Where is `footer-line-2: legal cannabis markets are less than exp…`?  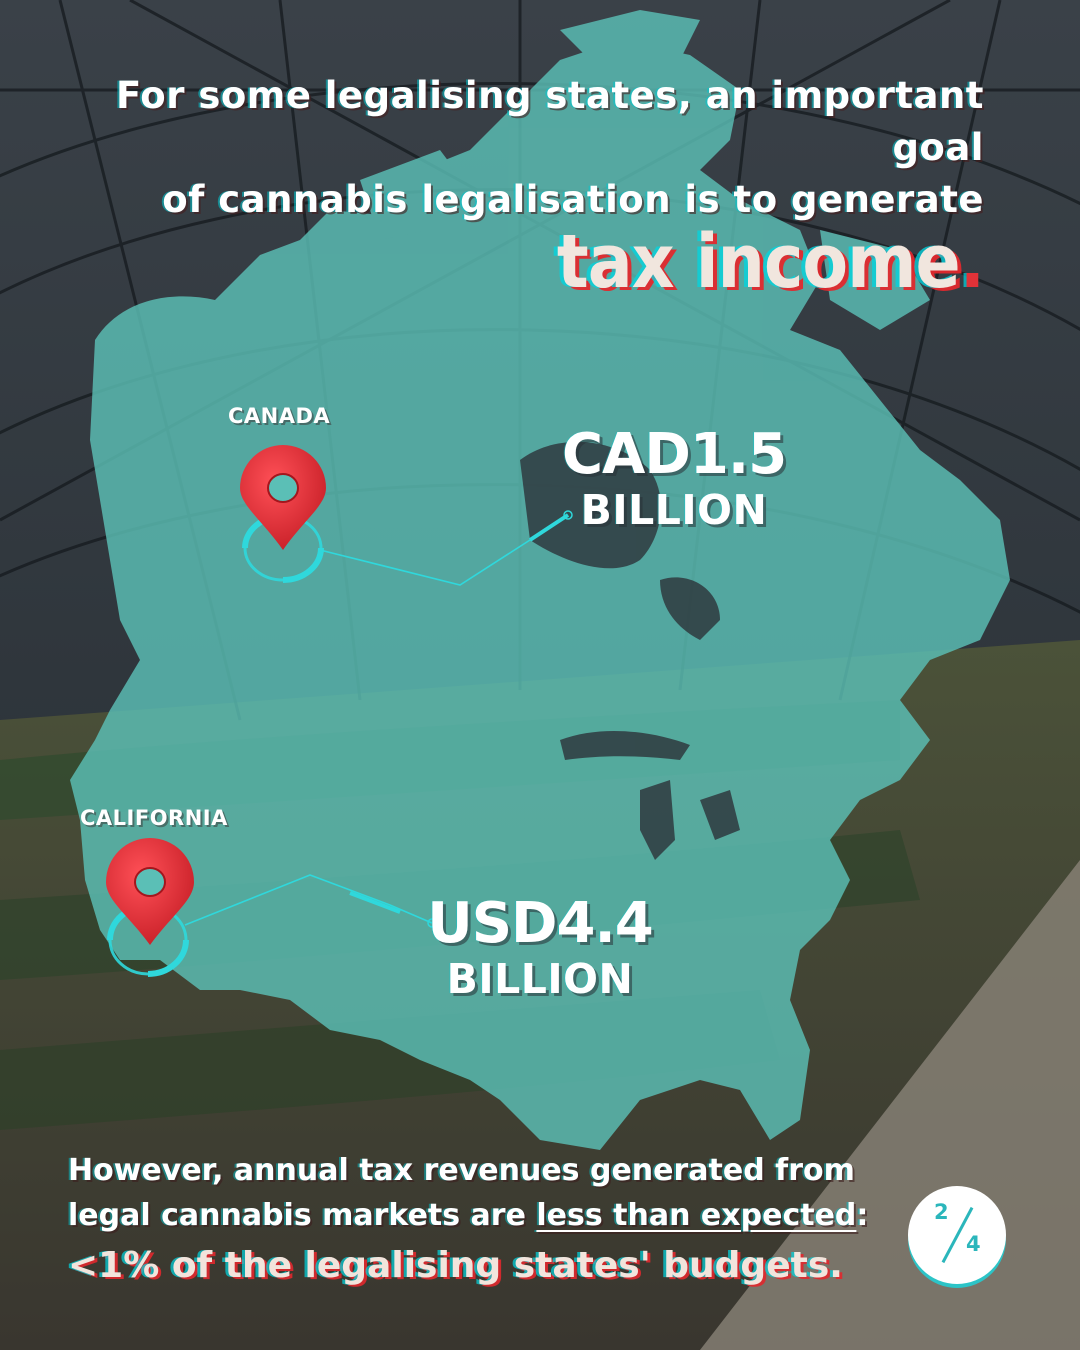 footer-line-2: legal cannabis markets are less than exp… is located at coordinates (478, 1215).